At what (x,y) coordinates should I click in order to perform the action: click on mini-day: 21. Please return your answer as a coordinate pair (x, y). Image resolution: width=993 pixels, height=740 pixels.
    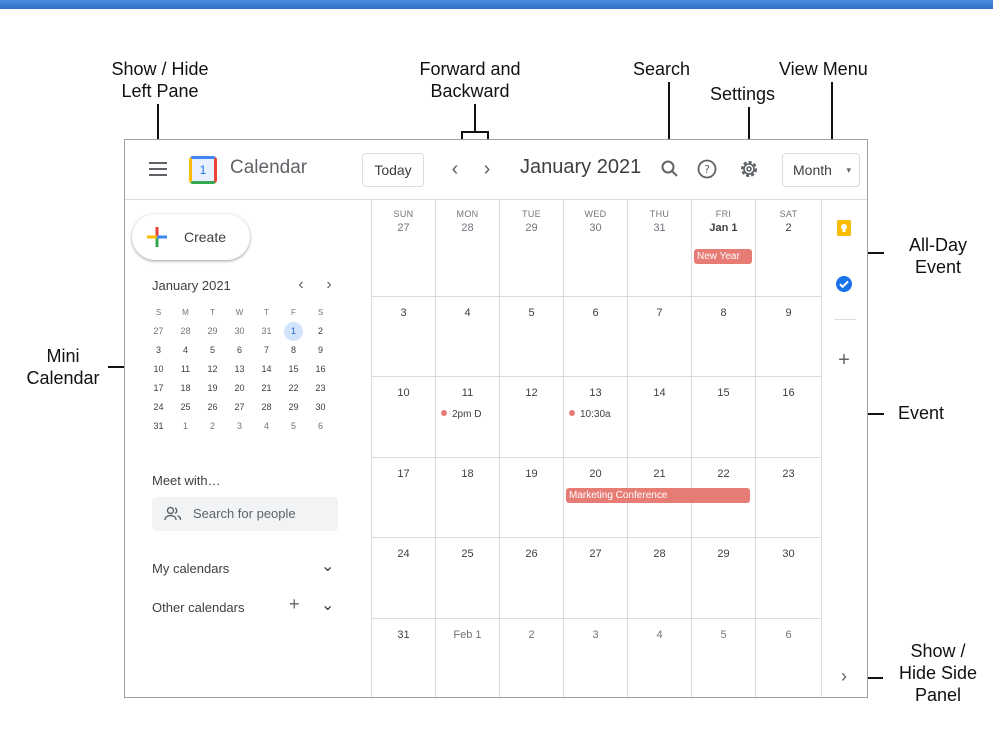
    Looking at the image, I should click on (266, 388).